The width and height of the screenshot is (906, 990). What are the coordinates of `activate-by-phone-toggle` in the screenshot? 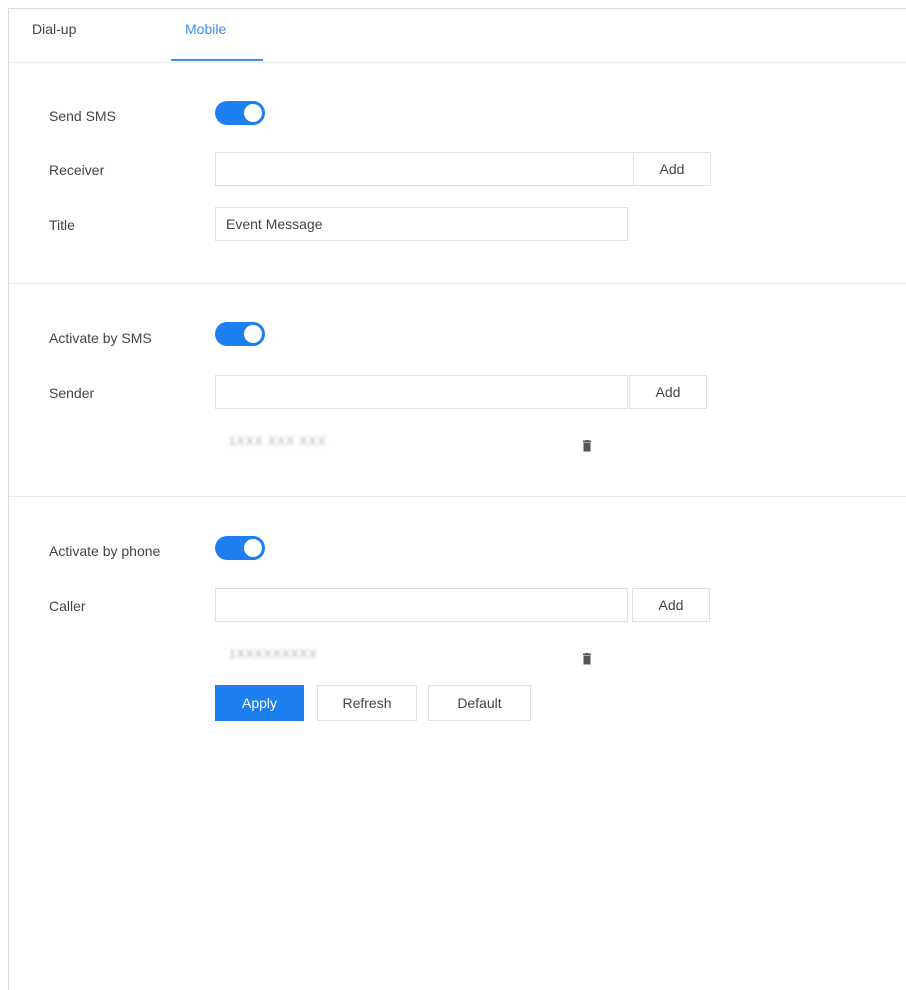 It's located at (240, 548).